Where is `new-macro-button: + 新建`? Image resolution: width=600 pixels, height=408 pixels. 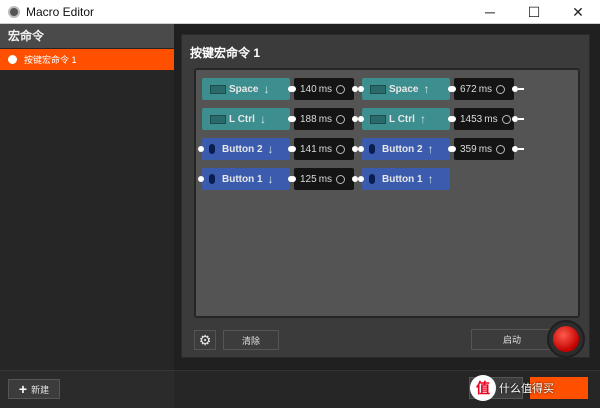 new-macro-button: + 新建 is located at coordinates (34, 389).